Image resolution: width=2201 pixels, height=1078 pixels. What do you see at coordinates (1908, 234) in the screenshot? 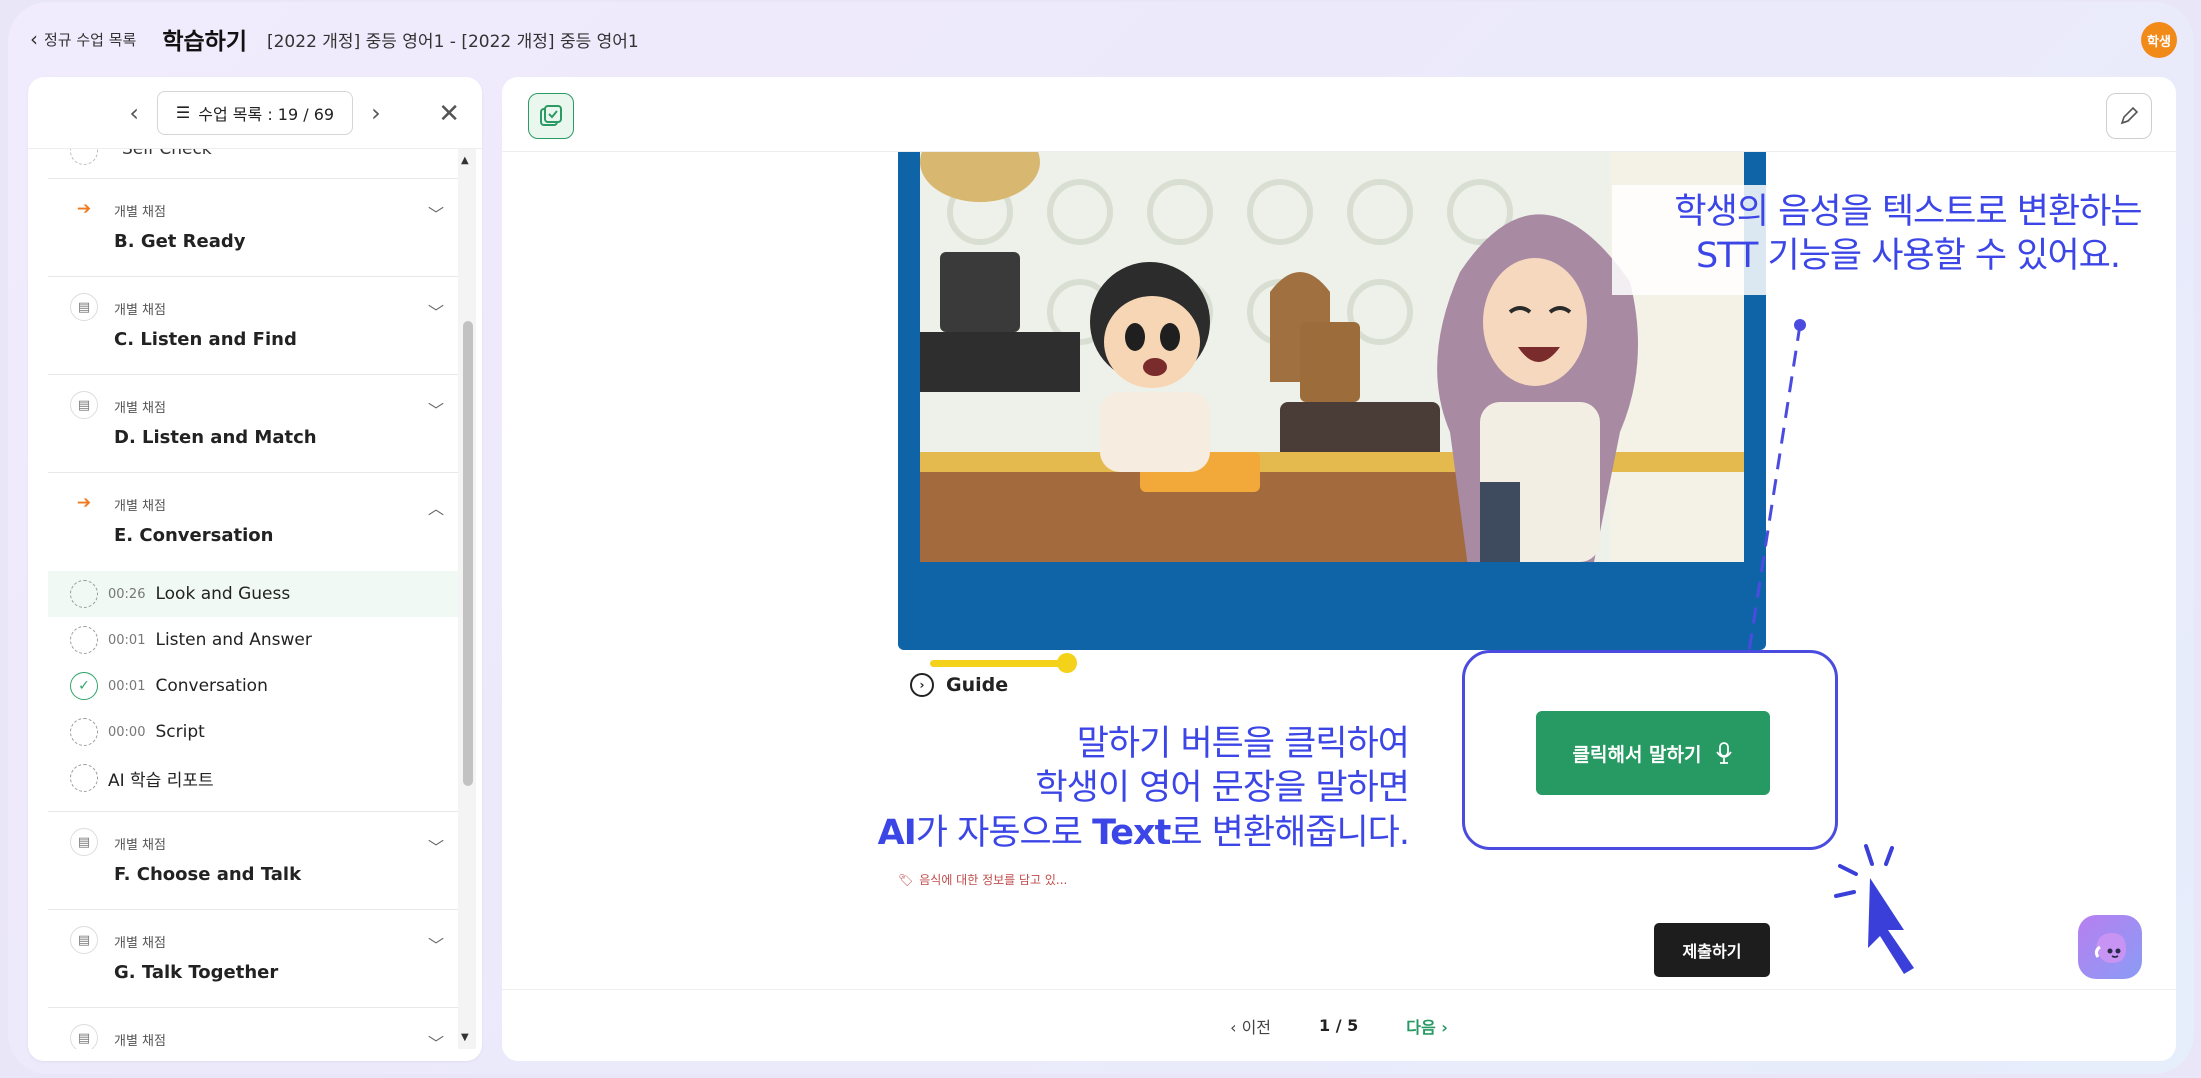
I see `stt-annotation: 학생의 음성을 텍스트로 변환하는 STT 기능을 사용할 수 있어요.` at bounding box center [1908, 234].